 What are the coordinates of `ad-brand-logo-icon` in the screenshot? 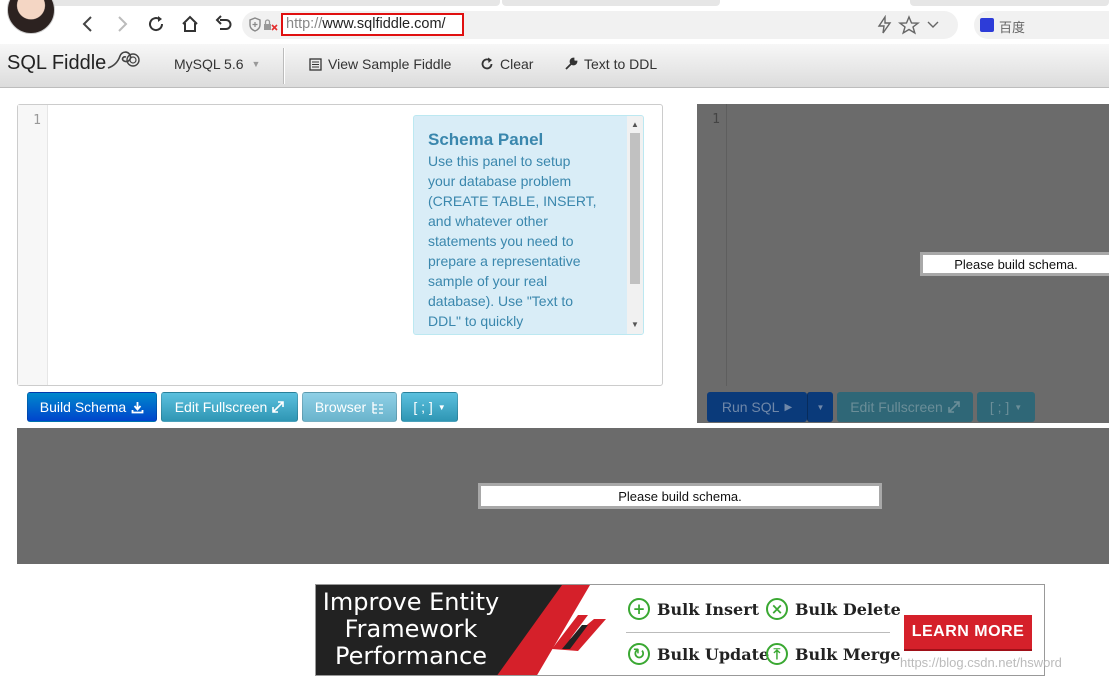 It's located at (579, 633).